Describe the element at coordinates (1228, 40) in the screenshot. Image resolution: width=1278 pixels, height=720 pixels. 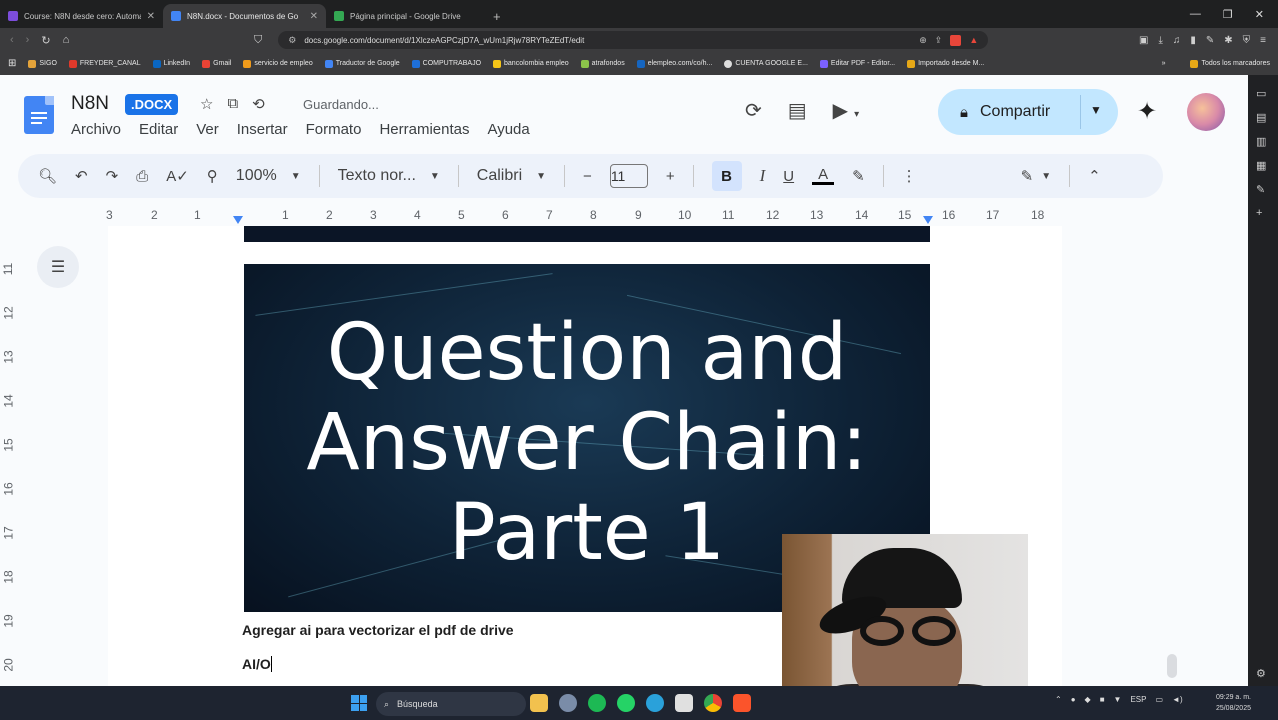
I see `puzzle-icon: ✱` at that location.